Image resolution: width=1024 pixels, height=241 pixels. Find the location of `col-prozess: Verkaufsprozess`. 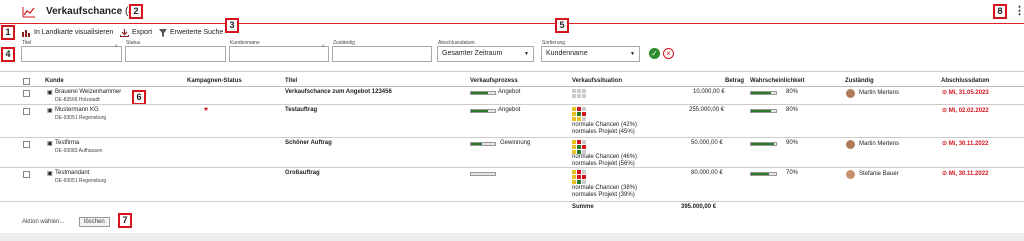

col-prozess: Verkaufsprozess is located at coordinates (494, 81).